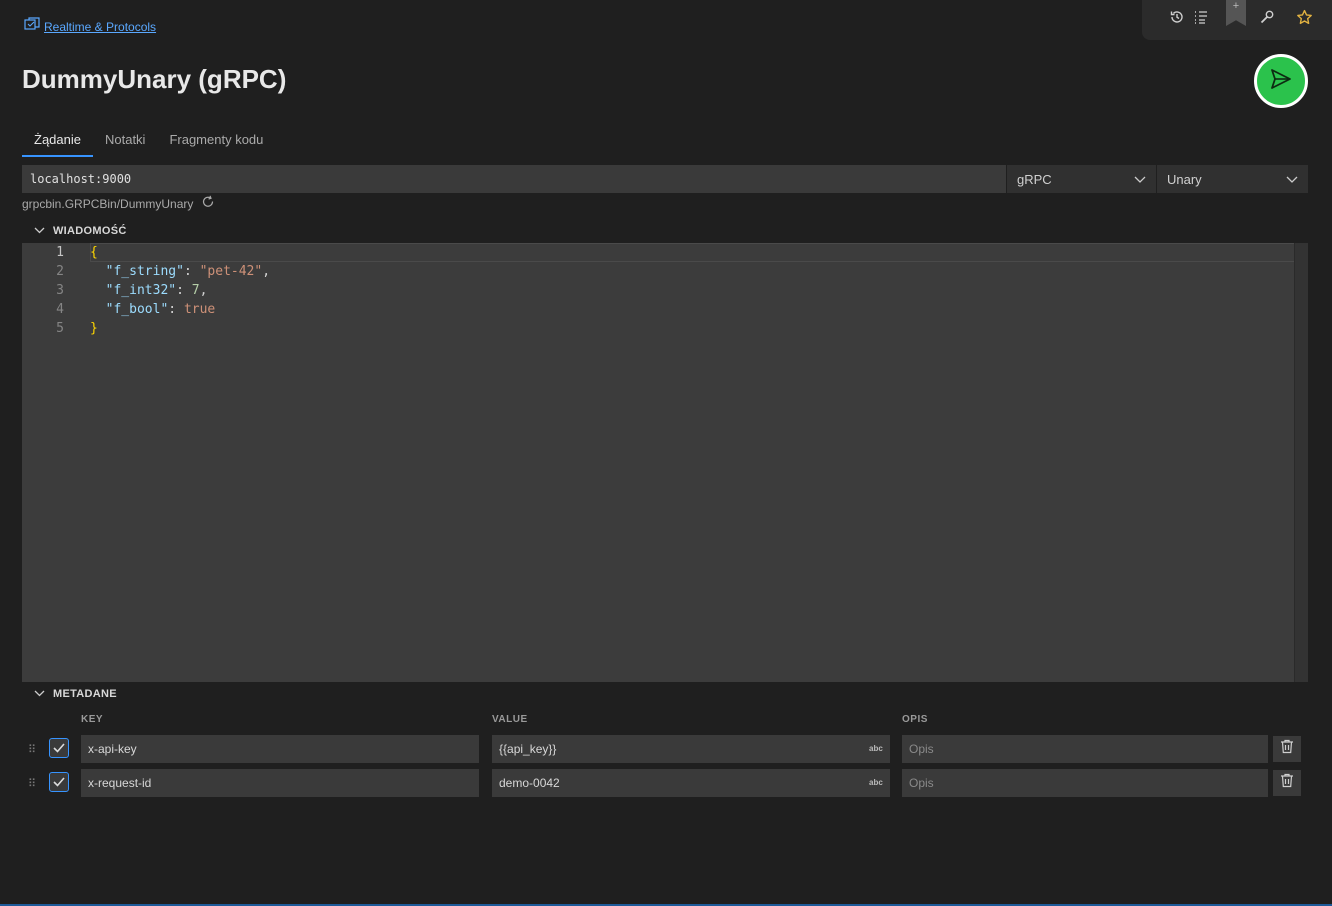 This screenshot has height=906, width=1332. What do you see at coordinates (180, 252) in the screenshot?
I see `code-line: {` at bounding box center [180, 252].